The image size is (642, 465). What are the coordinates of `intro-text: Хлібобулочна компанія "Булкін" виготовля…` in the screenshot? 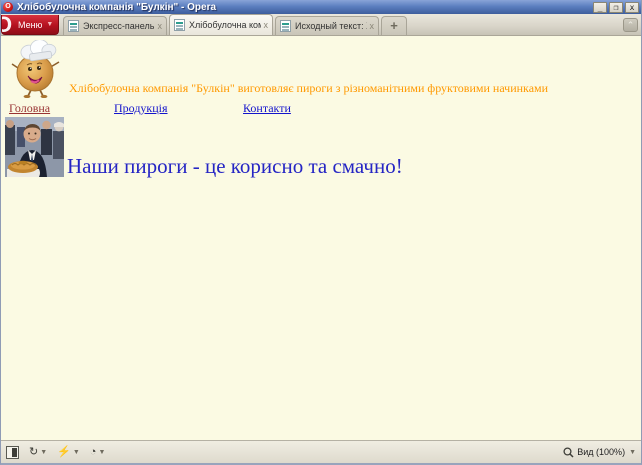 It's located at (309, 88).